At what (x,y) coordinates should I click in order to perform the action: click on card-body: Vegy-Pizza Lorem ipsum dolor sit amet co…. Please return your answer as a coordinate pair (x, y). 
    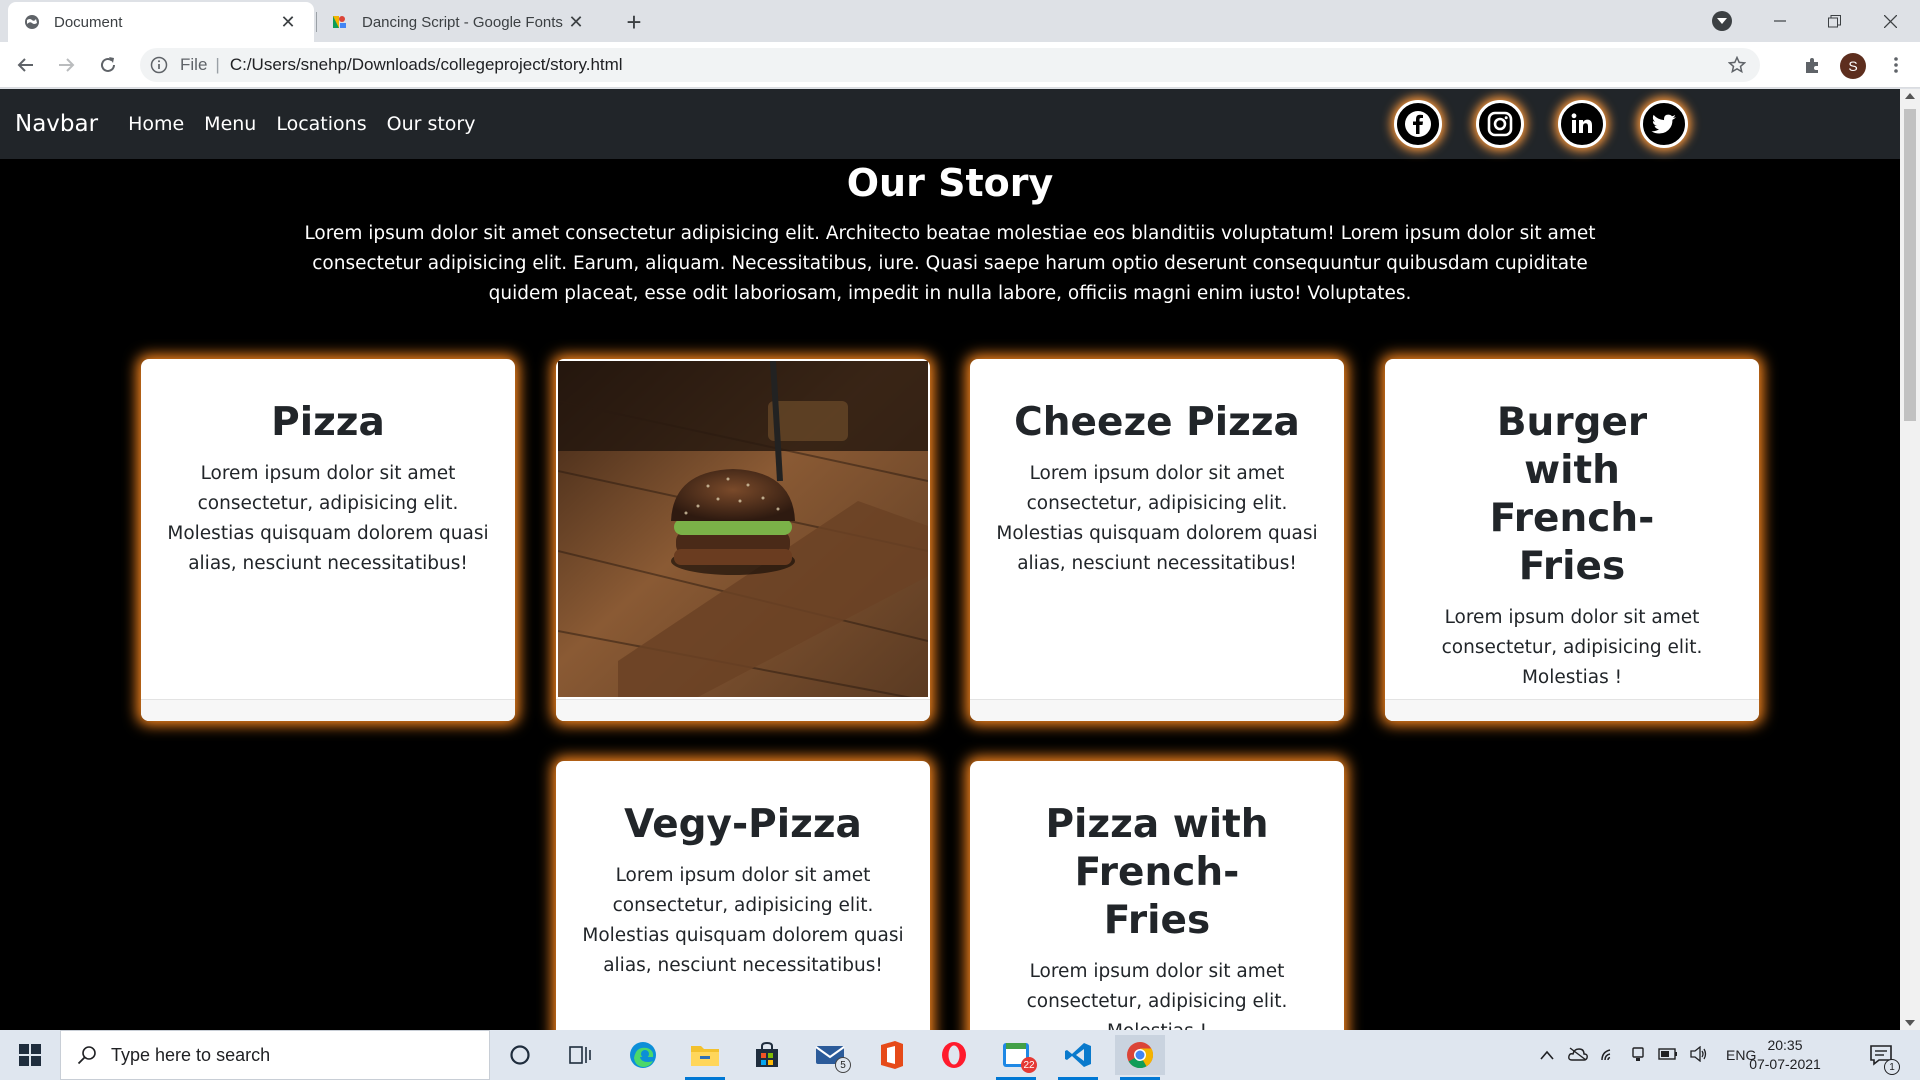
    Looking at the image, I should click on (743, 871).